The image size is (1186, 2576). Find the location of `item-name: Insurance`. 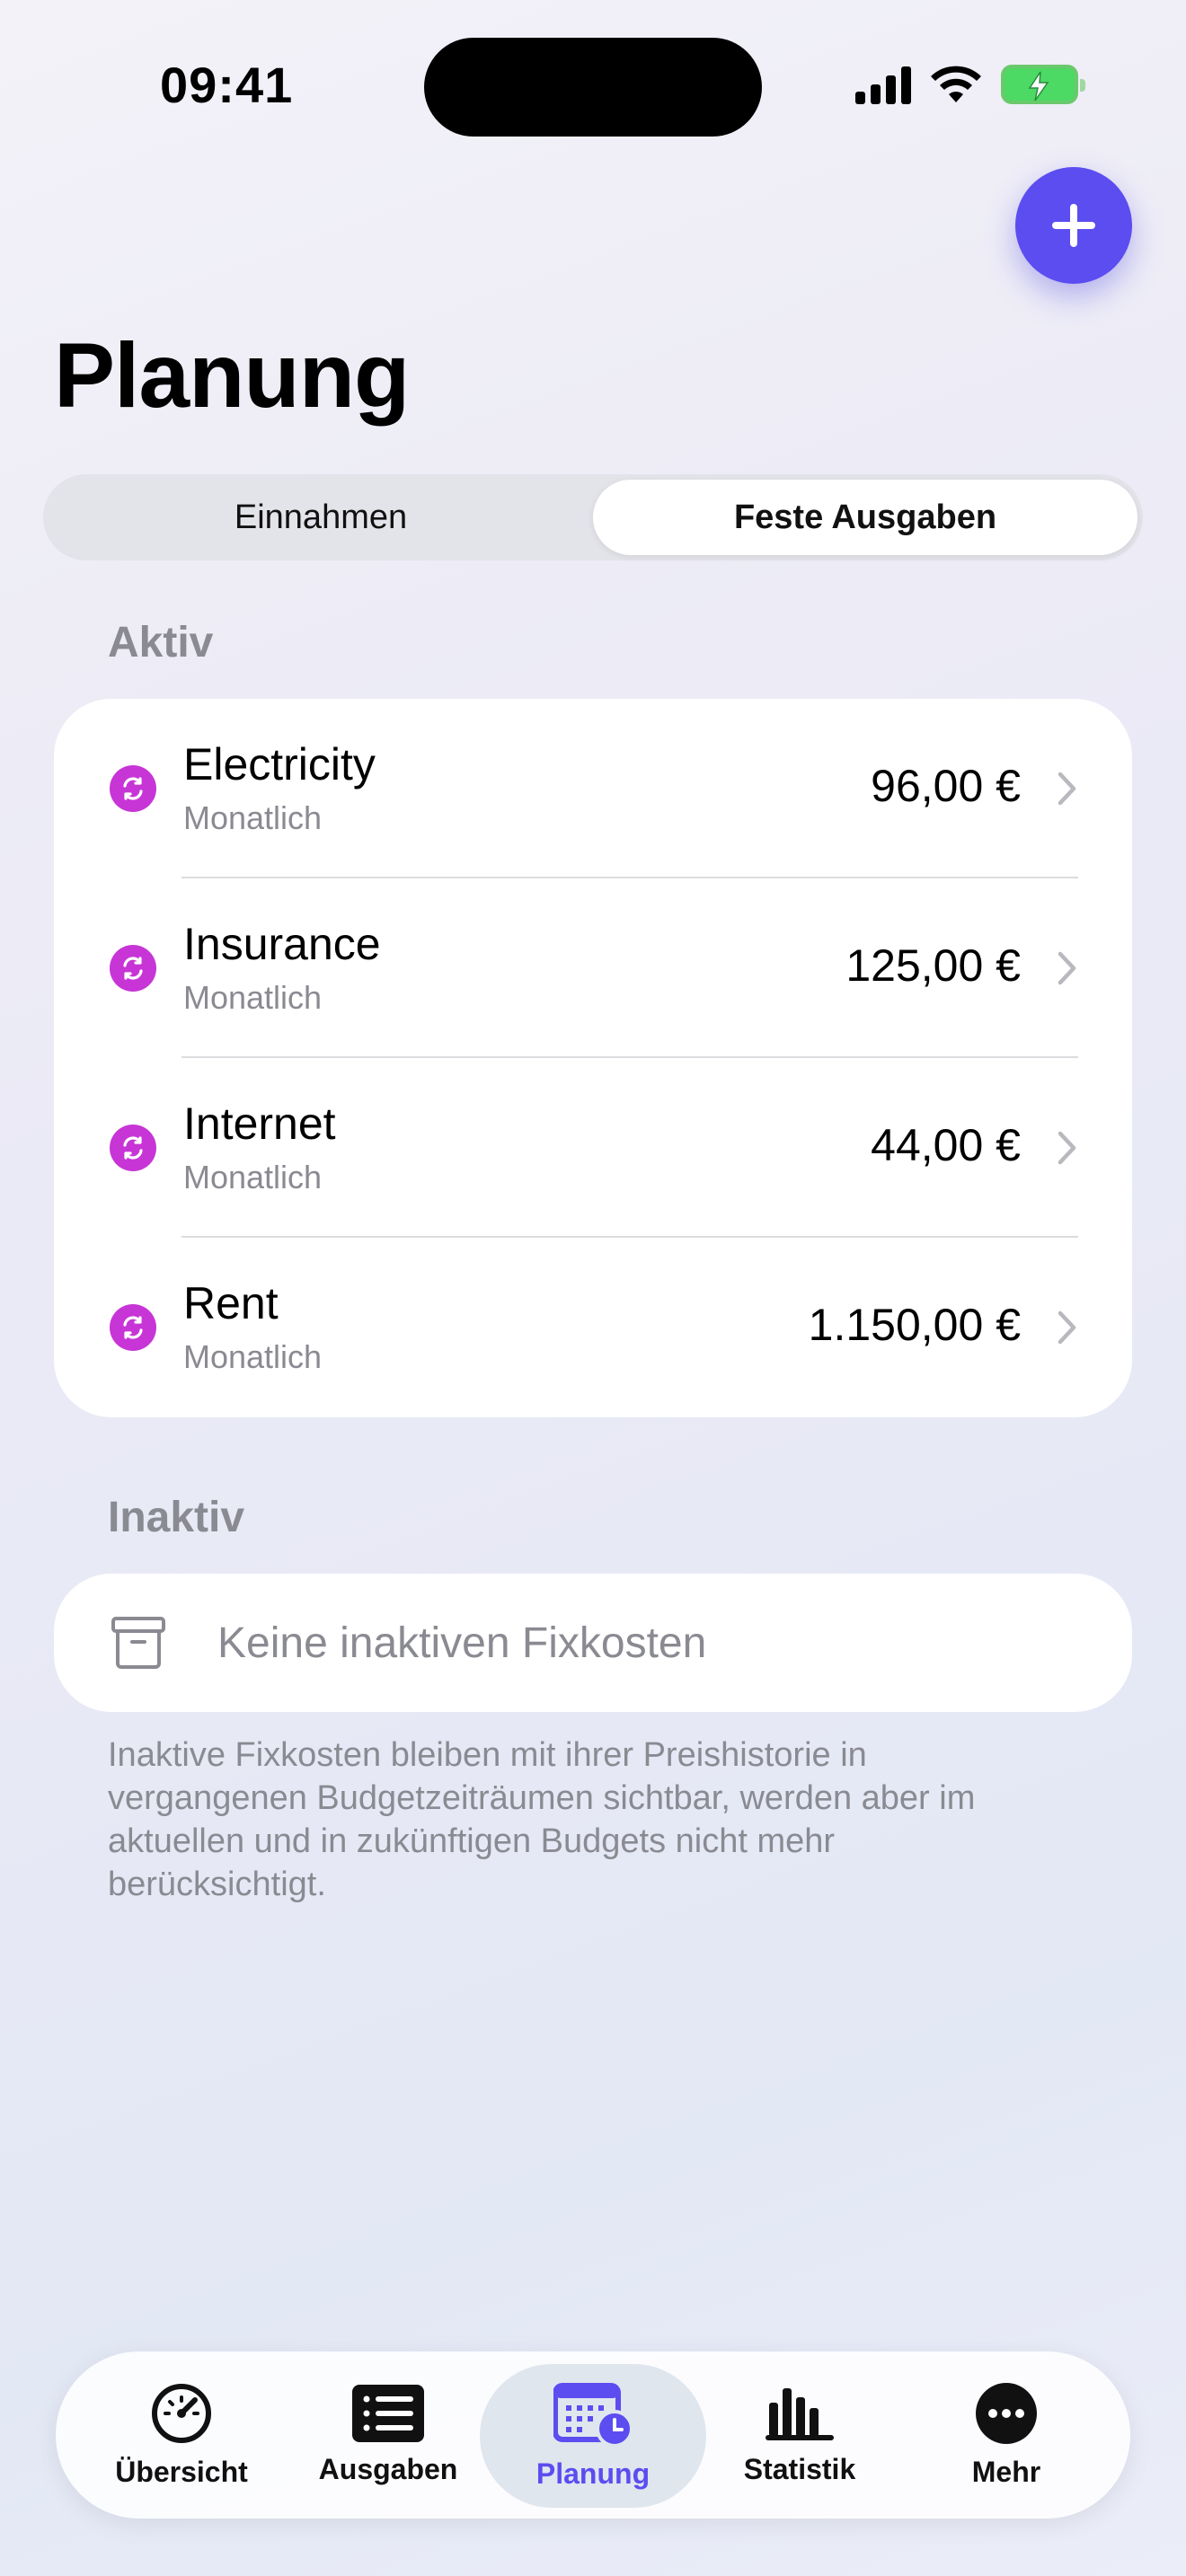

item-name: Insurance is located at coordinates (282, 944).